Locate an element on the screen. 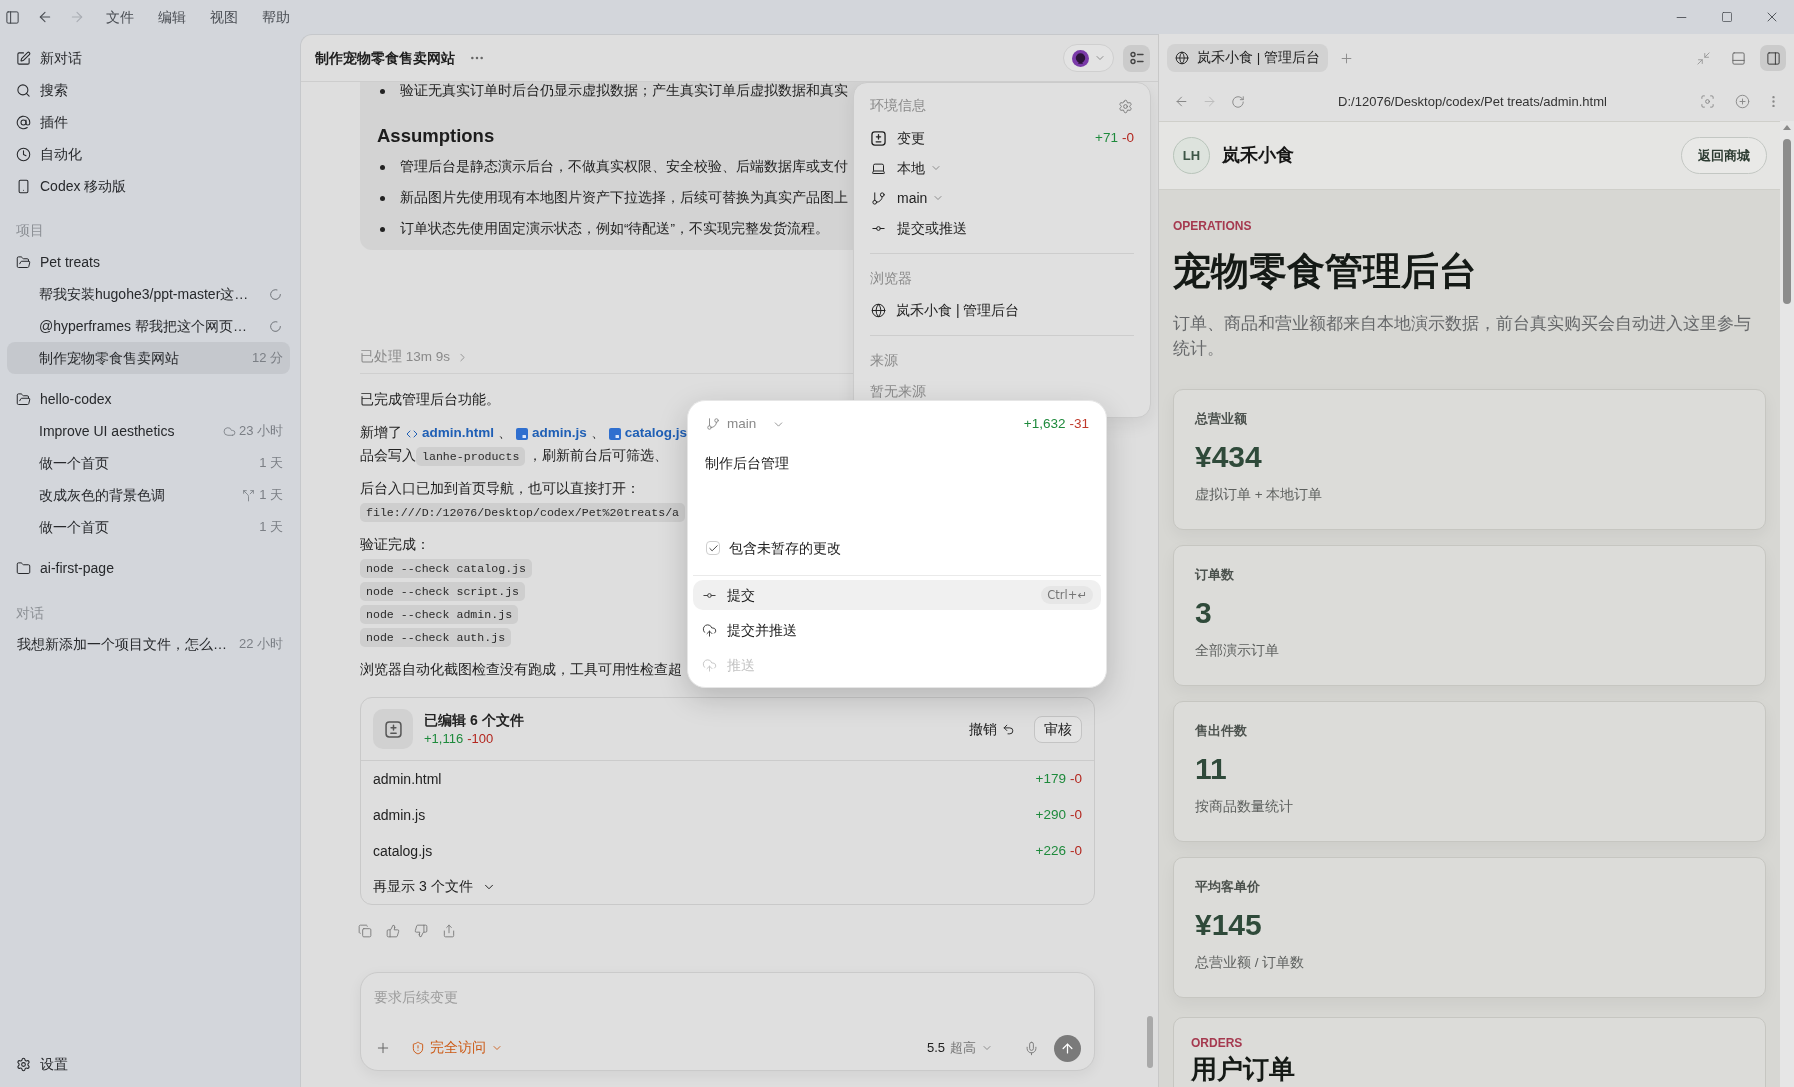  project-folder: hello-codex is located at coordinates (148, 399).